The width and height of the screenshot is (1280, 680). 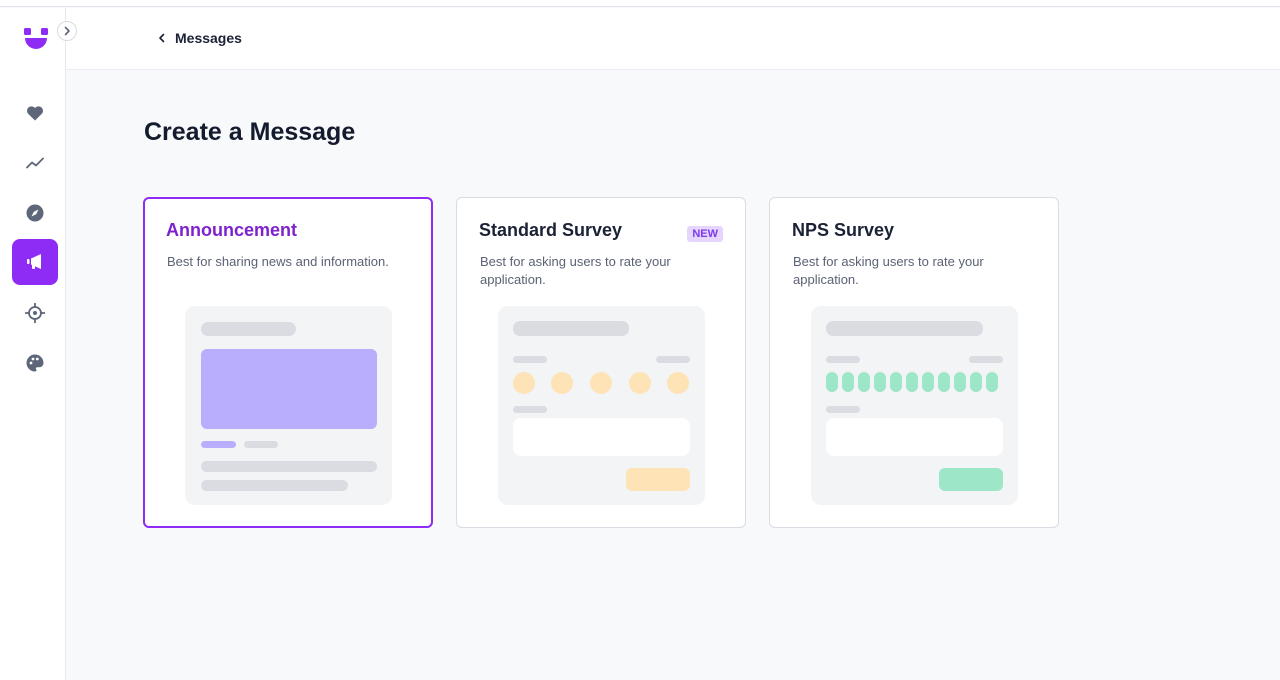 I want to click on chevron-left-icon, so click(x=162, y=38).